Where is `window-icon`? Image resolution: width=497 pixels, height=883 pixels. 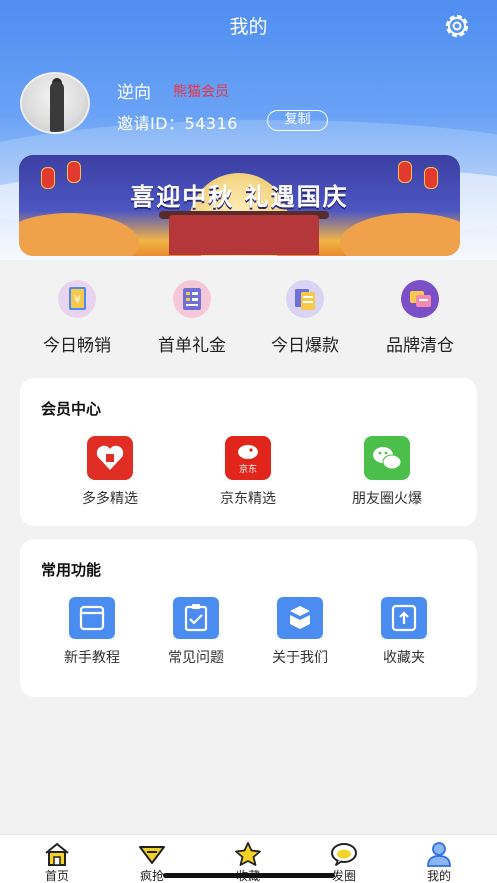
window-icon is located at coordinates (92, 618).